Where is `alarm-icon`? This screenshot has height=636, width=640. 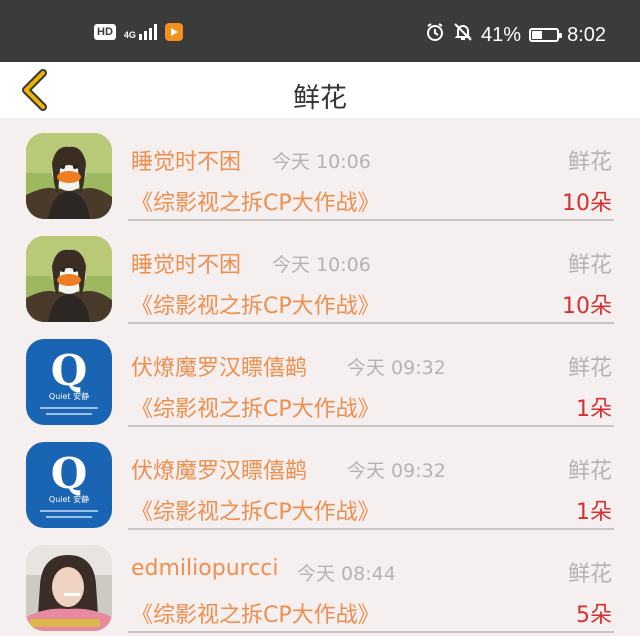 alarm-icon is located at coordinates (435, 35).